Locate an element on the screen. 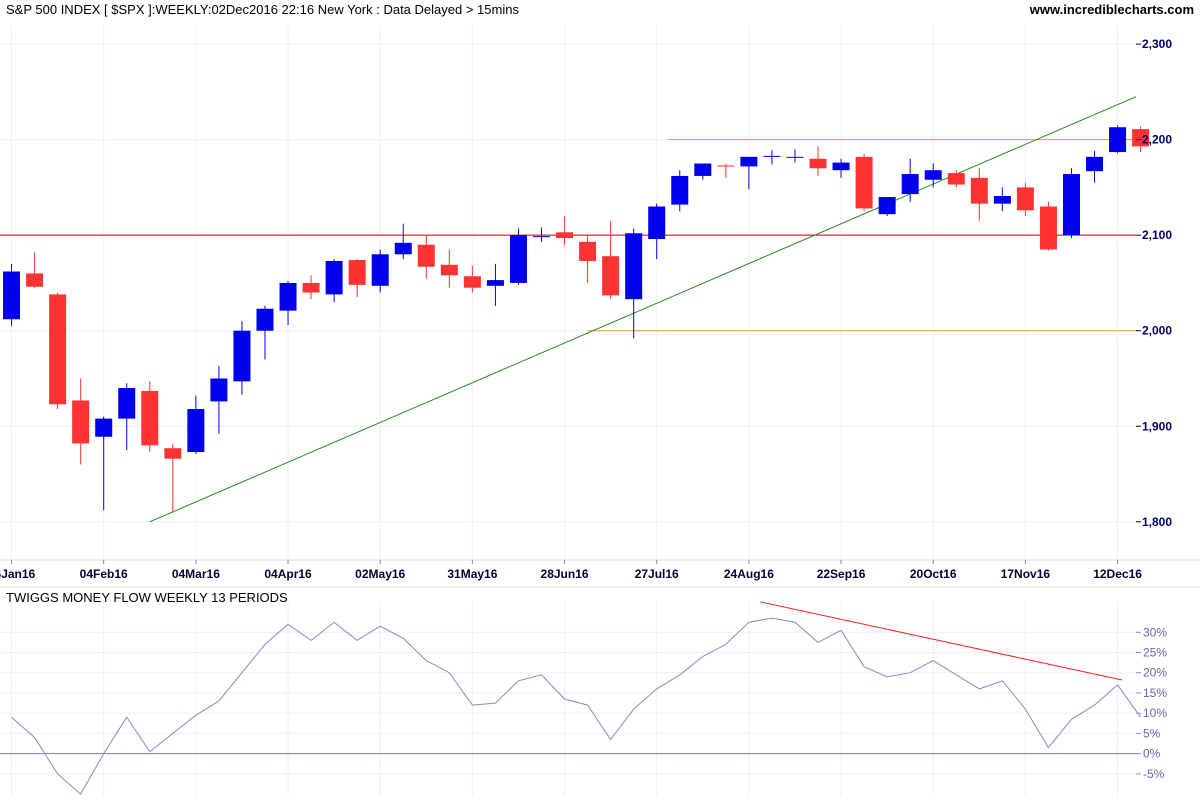 The image size is (1200, 800). indicator-y-tick-label: 20% is located at coordinates (1155, 673).